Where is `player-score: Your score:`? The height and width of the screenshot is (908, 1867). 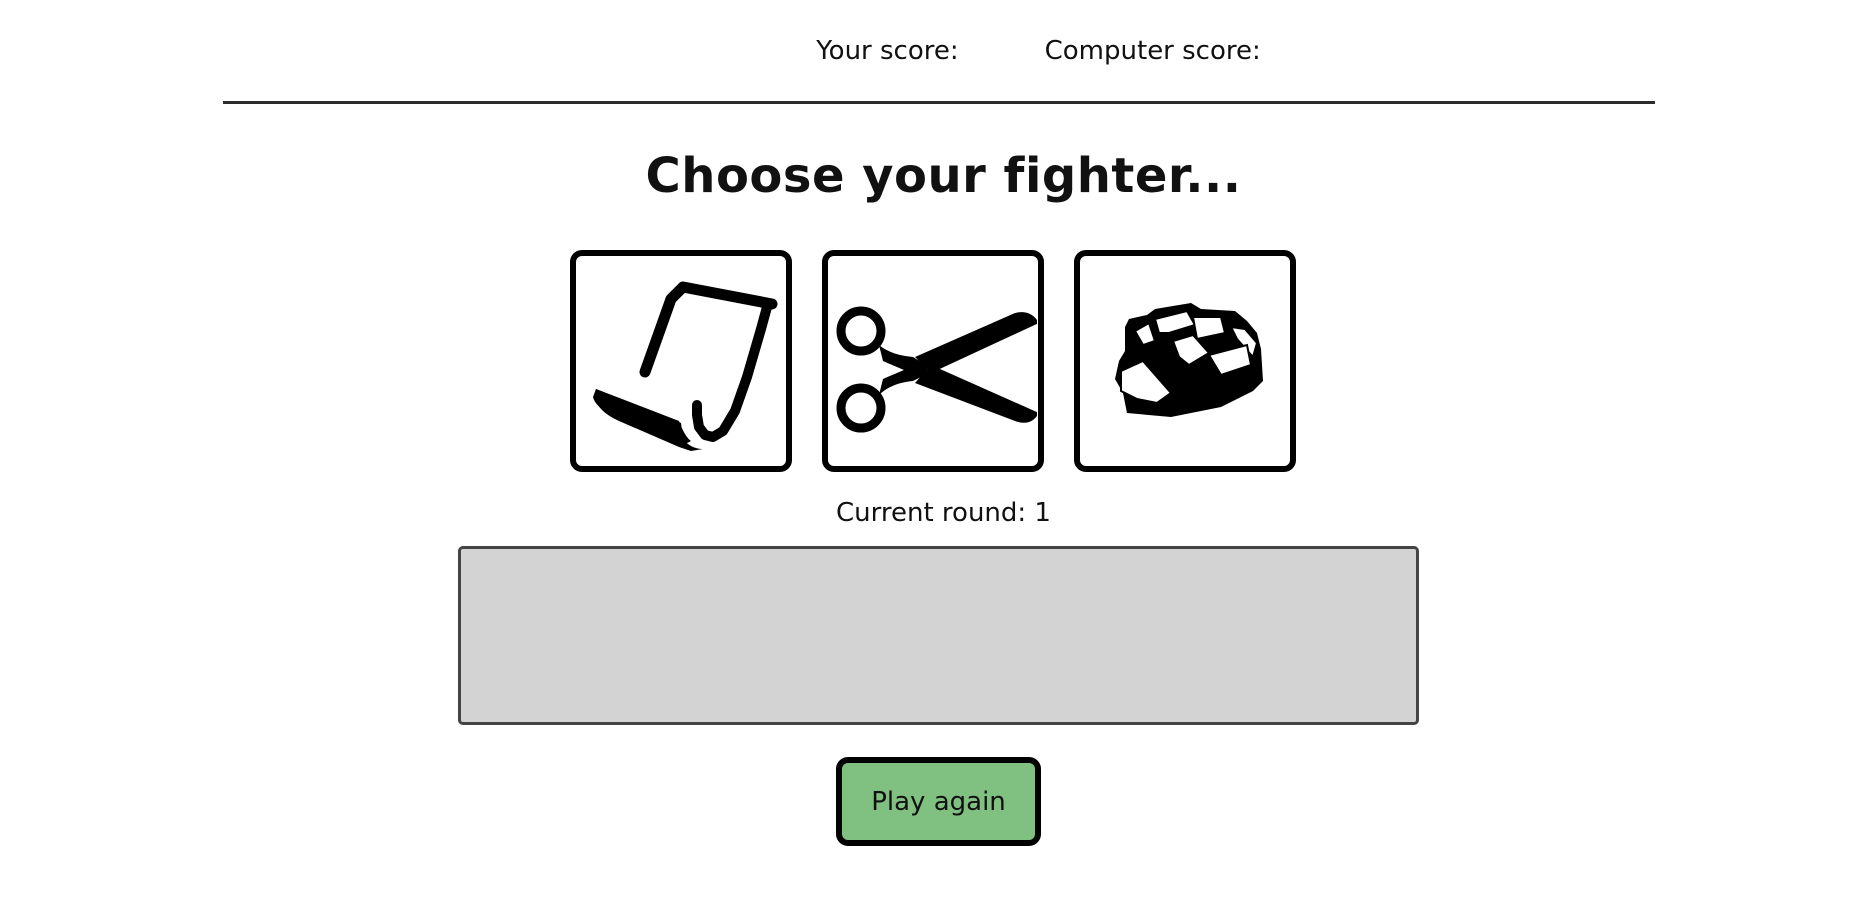
player-score: Your score: is located at coordinates (892, 51).